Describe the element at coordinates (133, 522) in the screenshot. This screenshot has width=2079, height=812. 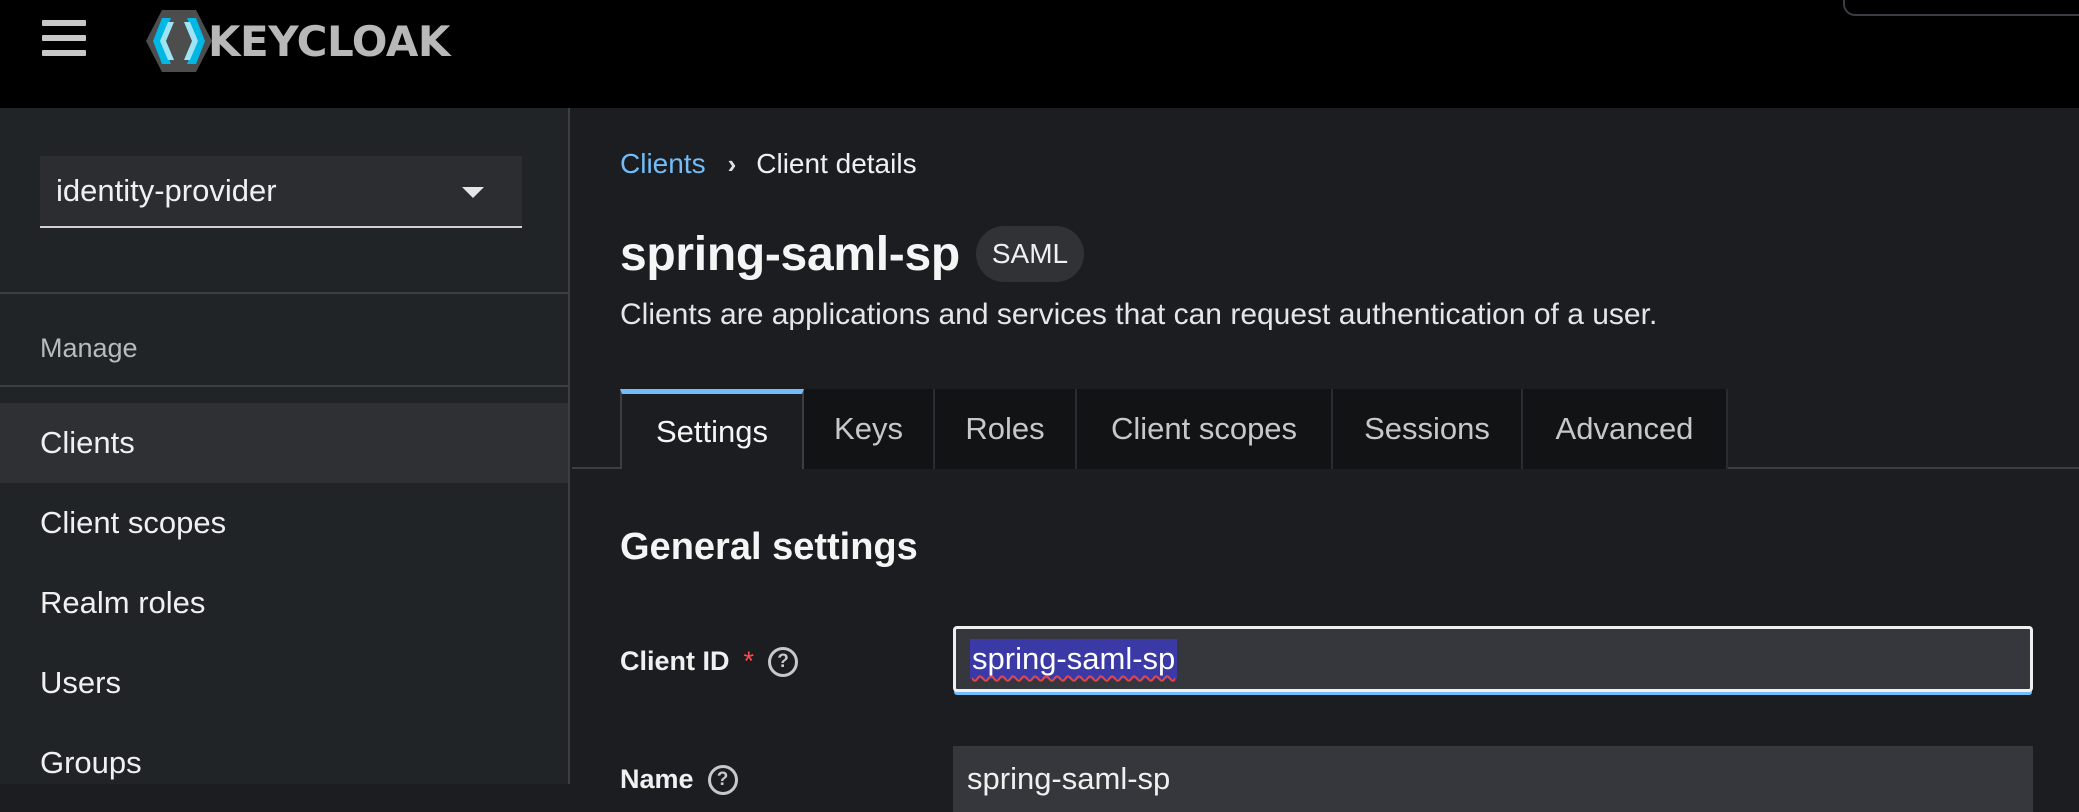
I see `sidebar-item-label: Client scopes` at that location.